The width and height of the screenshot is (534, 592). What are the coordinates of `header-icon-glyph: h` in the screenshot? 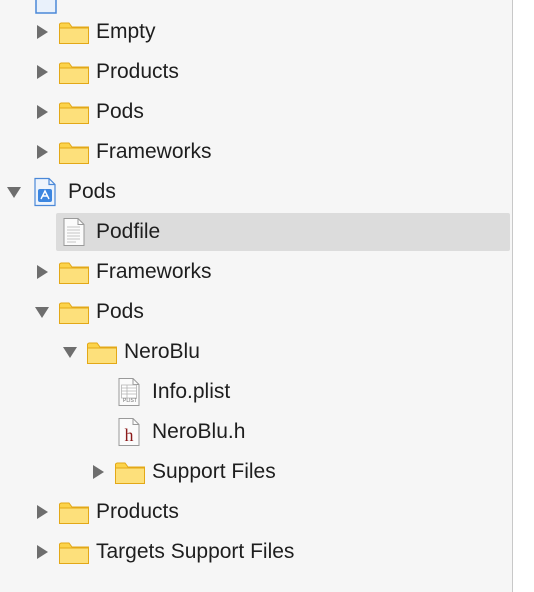 It's located at (129, 435).